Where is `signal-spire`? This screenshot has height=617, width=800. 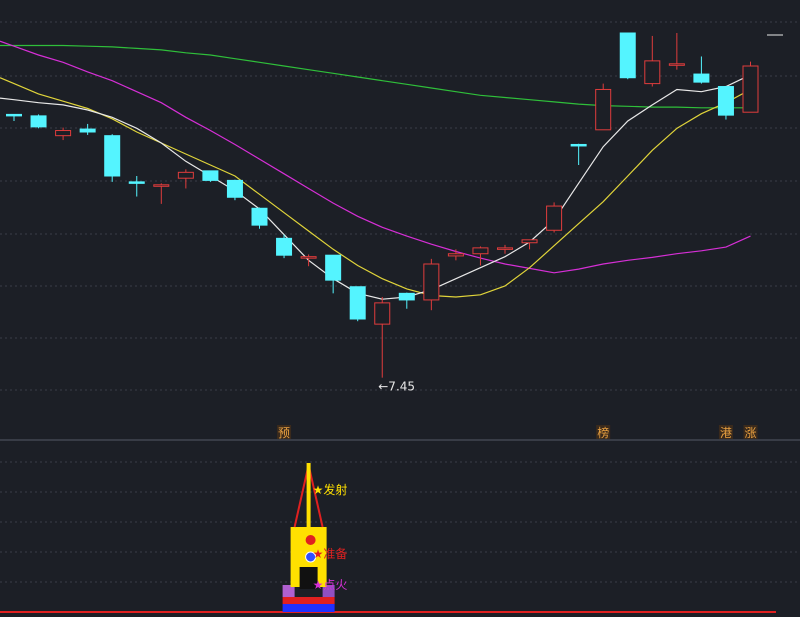 signal-spire is located at coordinates (301, 496).